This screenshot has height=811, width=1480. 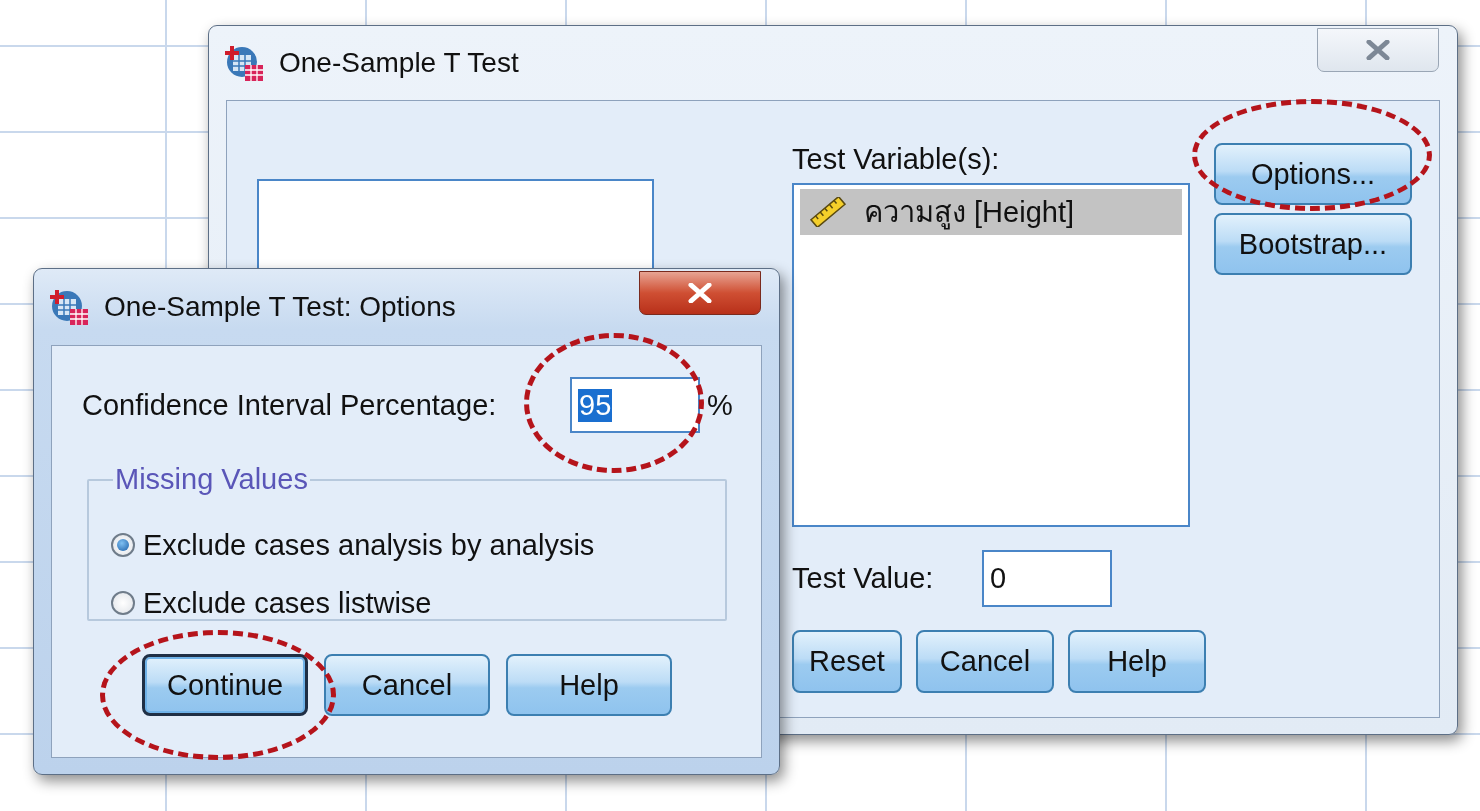 I want to click on input-field: 0, so click(x=1047, y=578).